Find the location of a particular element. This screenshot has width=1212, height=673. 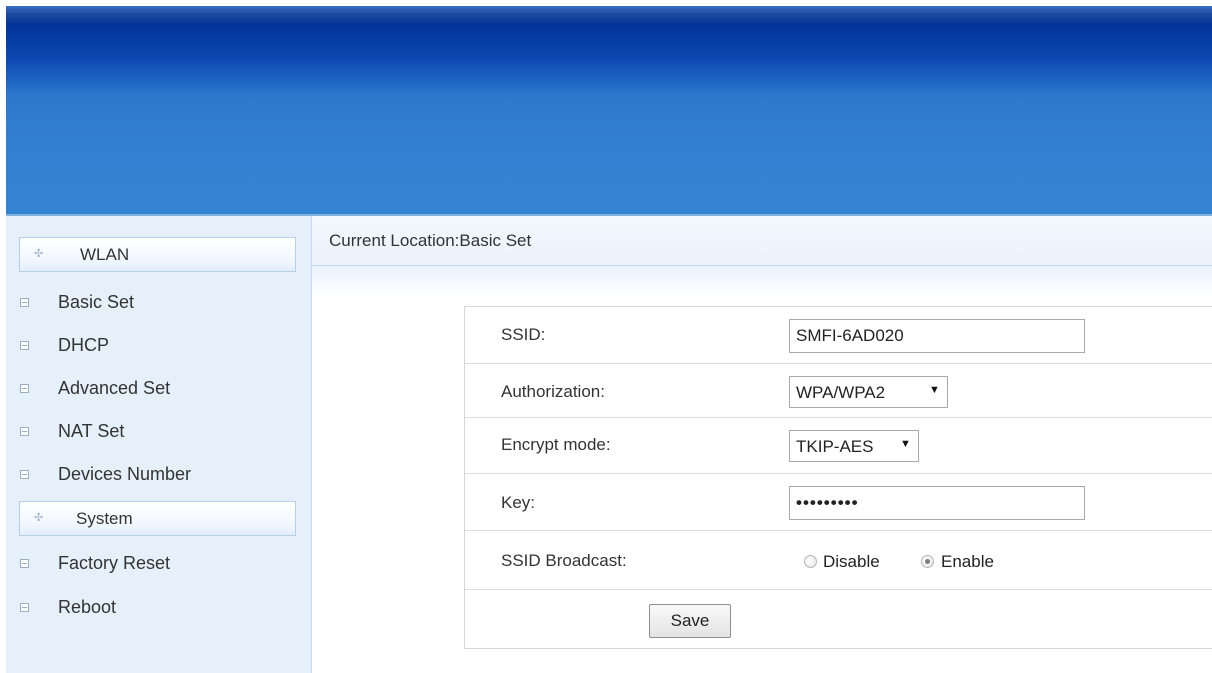

sidebar-item-factory-reset: Factory Reset is located at coordinates (156, 566).